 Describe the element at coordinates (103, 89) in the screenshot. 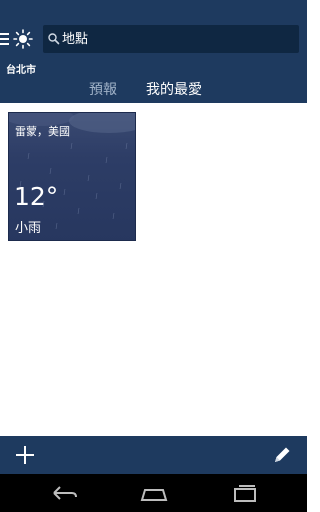

I see `tab-forecast: 預報` at that location.